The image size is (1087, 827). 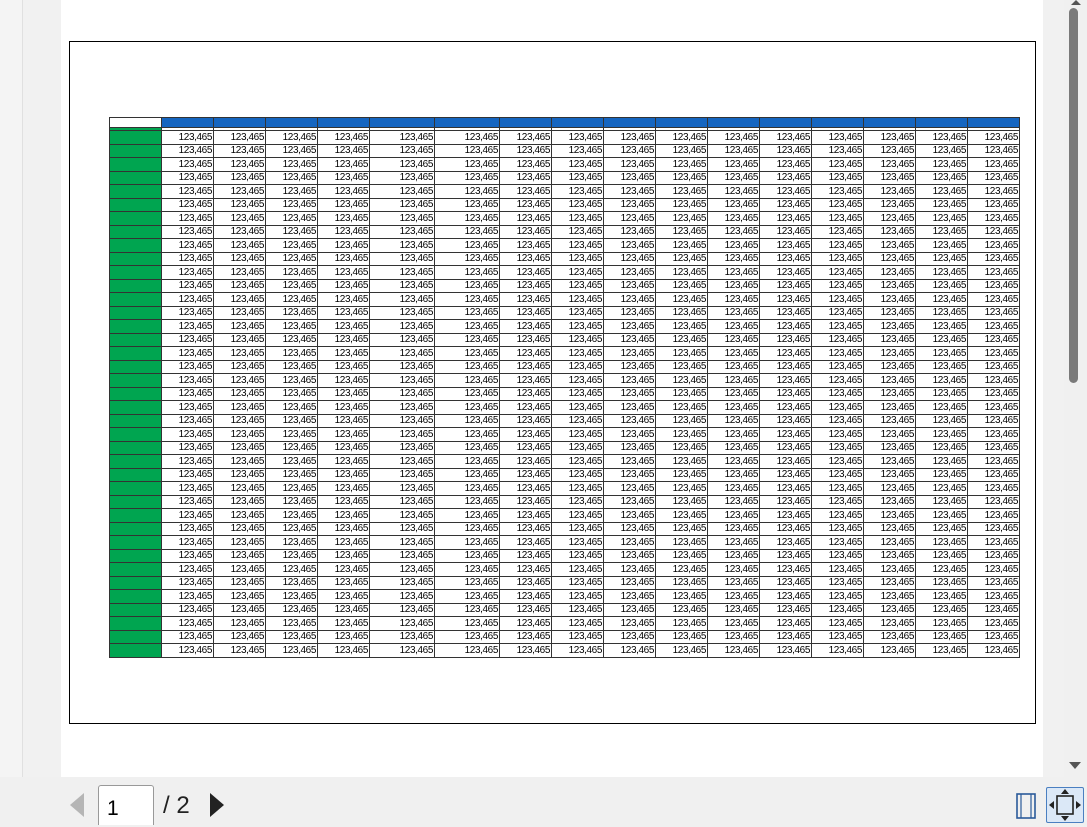 What do you see at coordinates (1026, 806) in the screenshot?
I see `fit-page-button` at bounding box center [1026, 806].